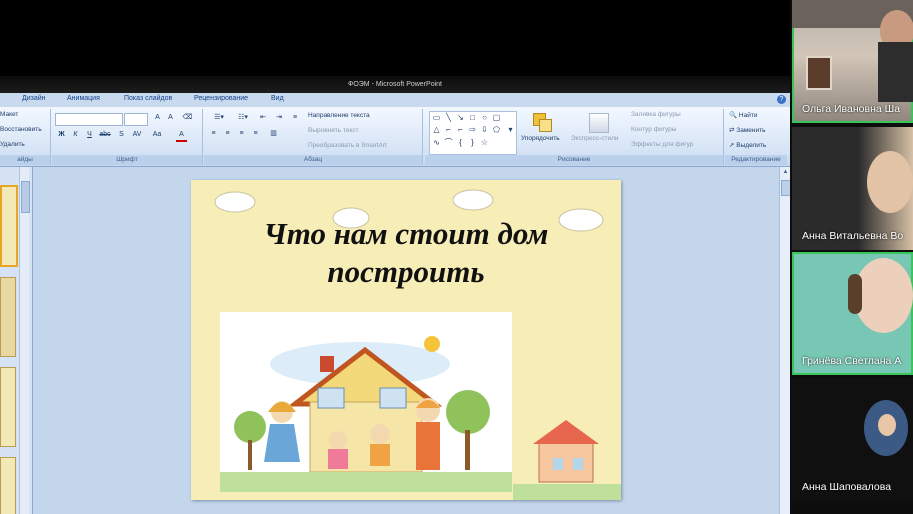 This screenshot has height=514, width=913. Describe the element at coordinates (83, 98) in the screenshot. I see `tab-animation: Анимация` at that location.